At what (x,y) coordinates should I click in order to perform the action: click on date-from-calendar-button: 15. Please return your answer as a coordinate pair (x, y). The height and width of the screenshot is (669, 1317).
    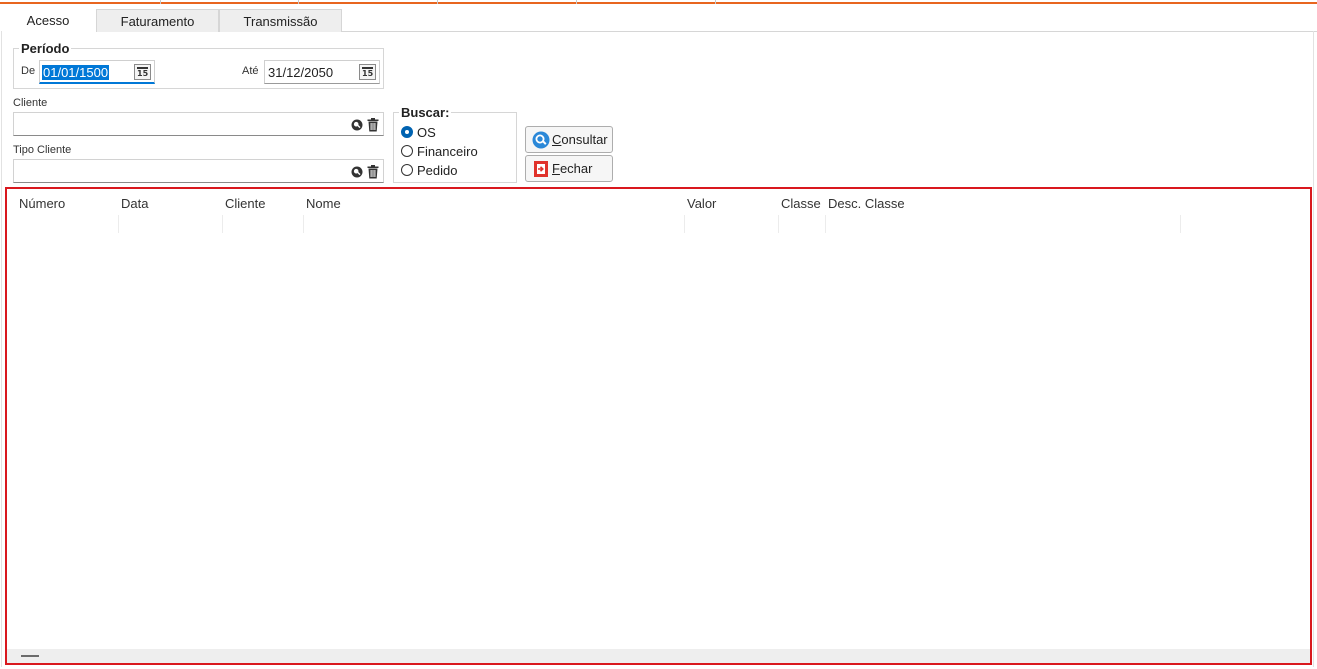
    Looking at the image, I should click on (142, 72).